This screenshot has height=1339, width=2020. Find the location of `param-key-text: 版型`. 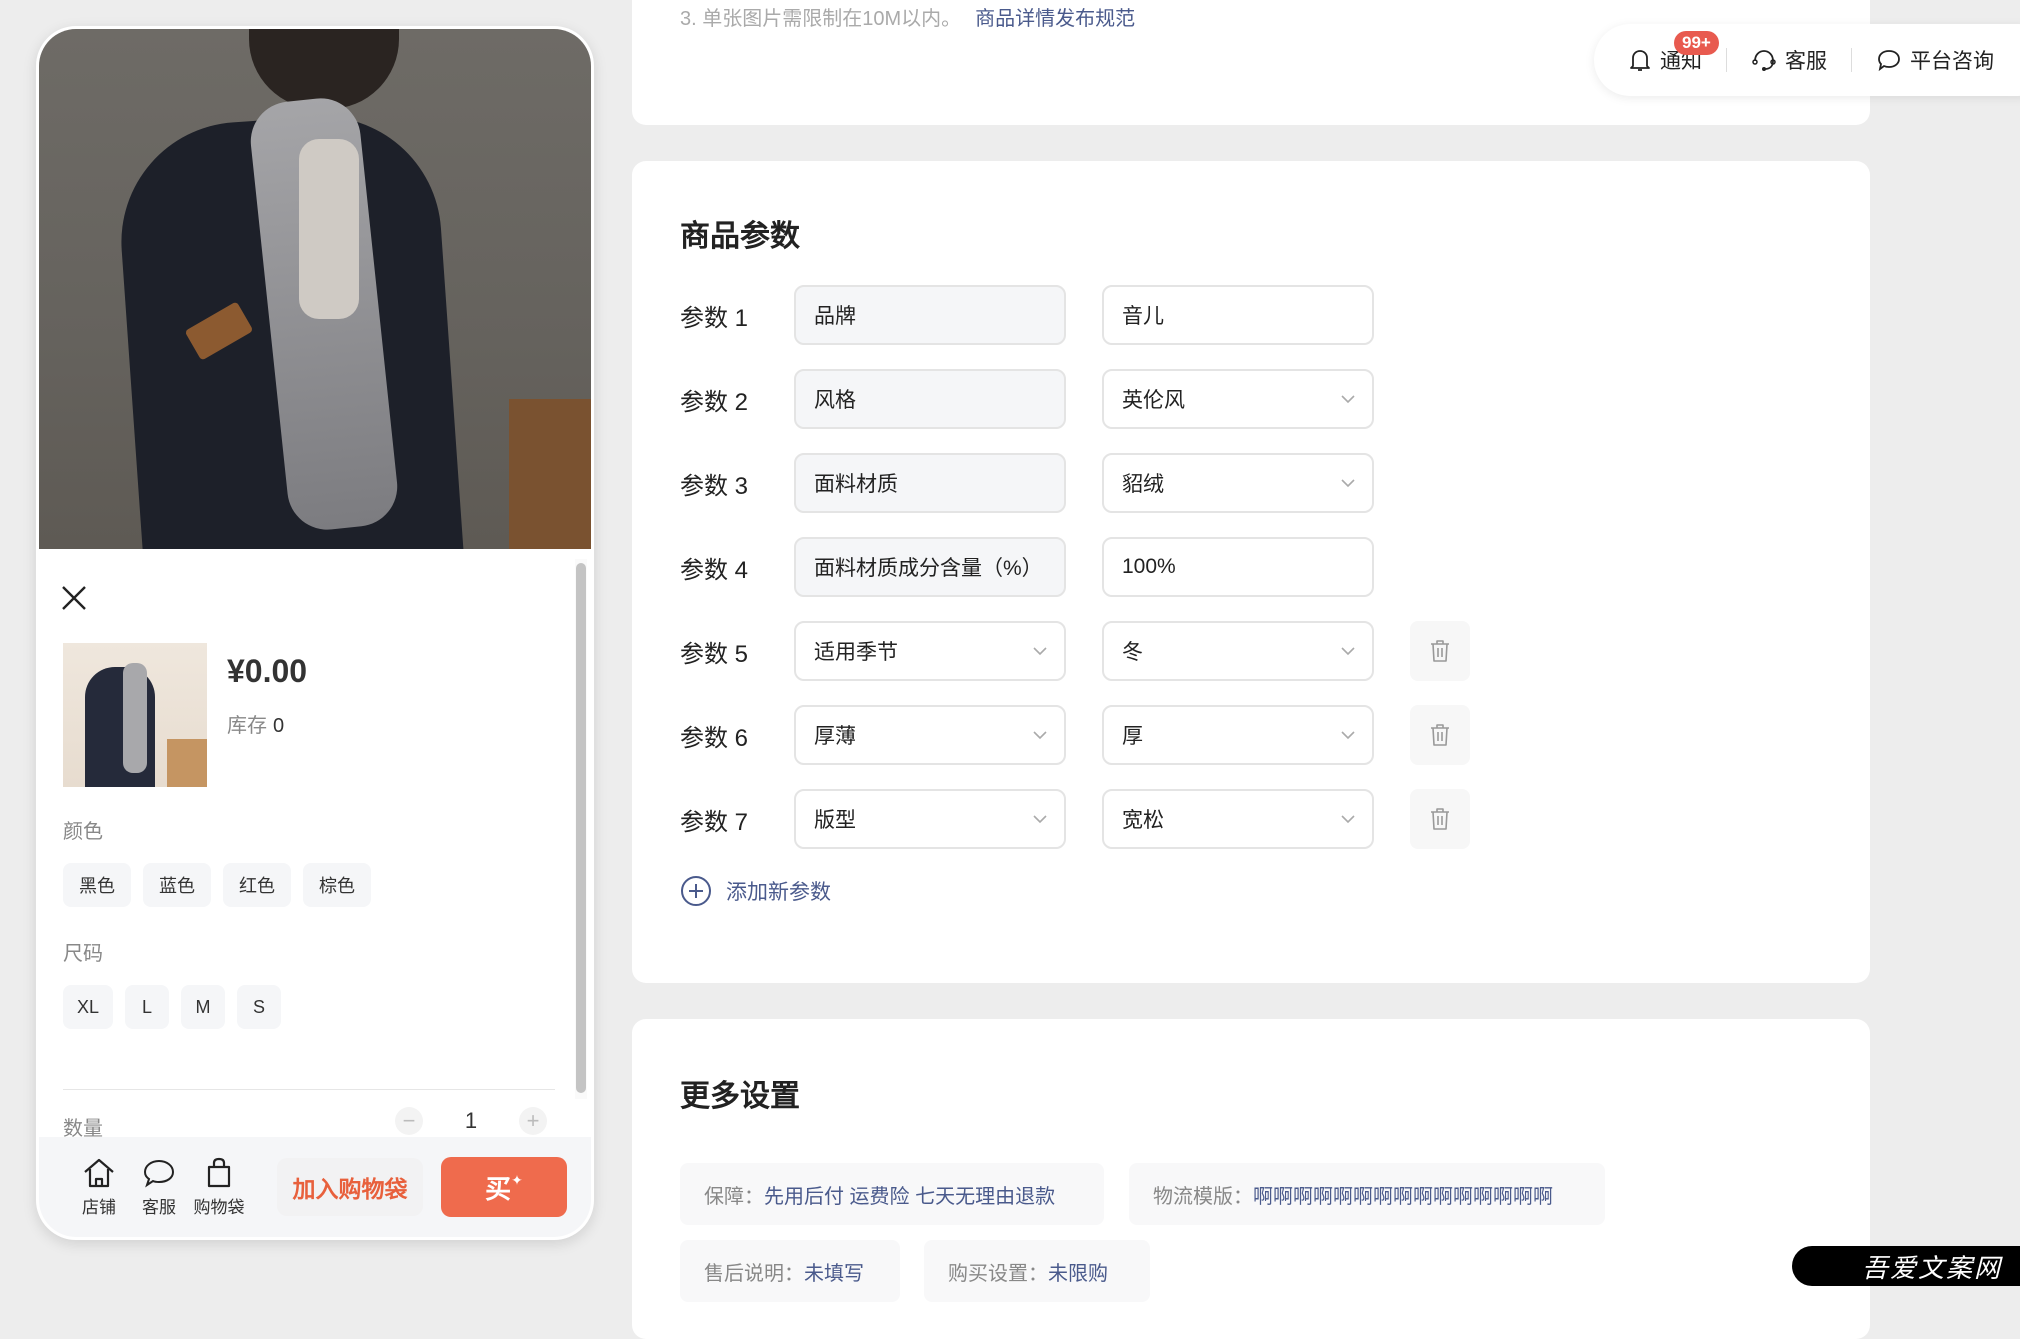

param-key-text: 版型 is located at coordinates (835, 820).